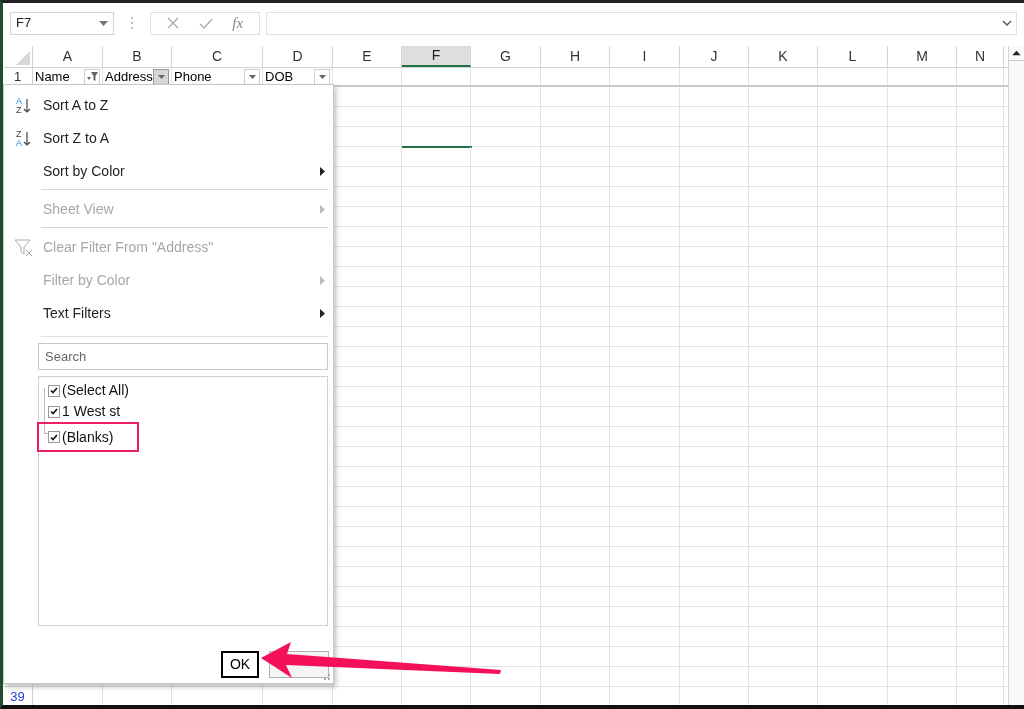  Describe the element at coordinates (783, 56) in the screenshot. I see `column-header: K` at that location.